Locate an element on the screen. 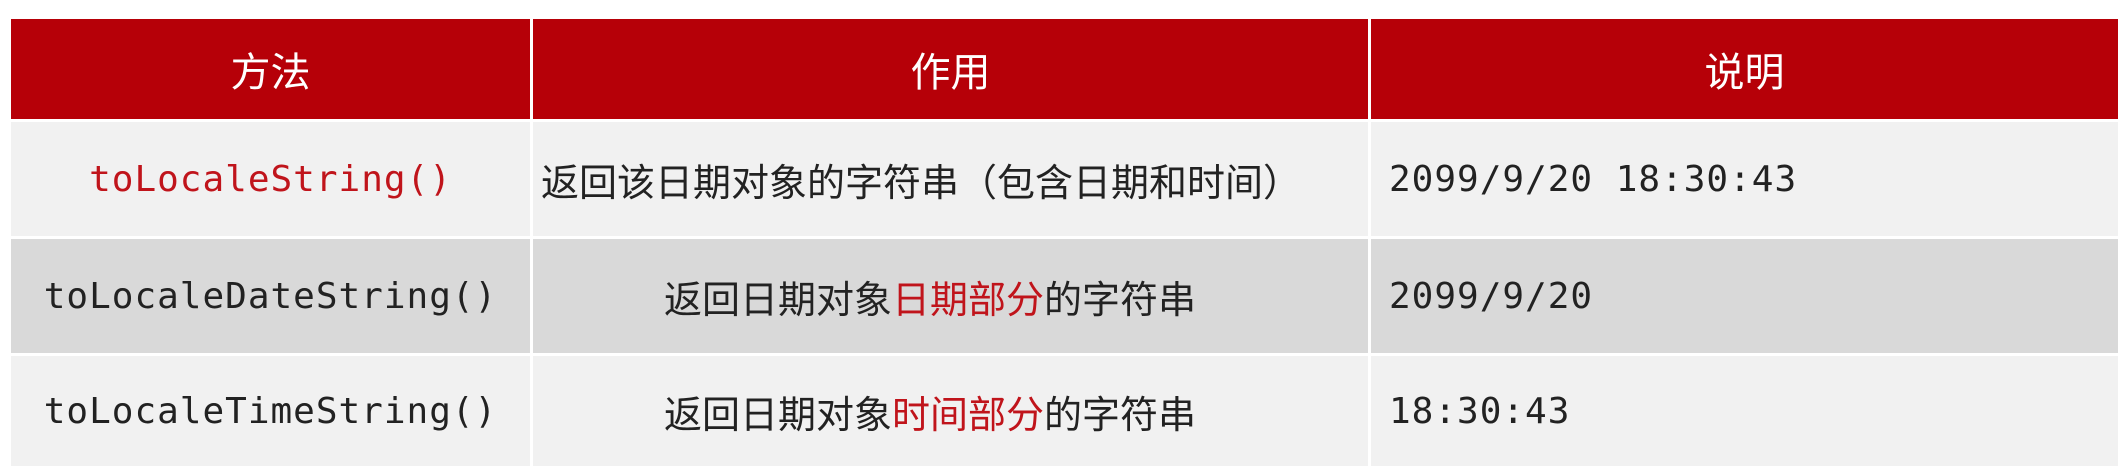 The width and height of the screenshot is (2128, 468). header-method: 方法 is located at coordinates (270, 69).